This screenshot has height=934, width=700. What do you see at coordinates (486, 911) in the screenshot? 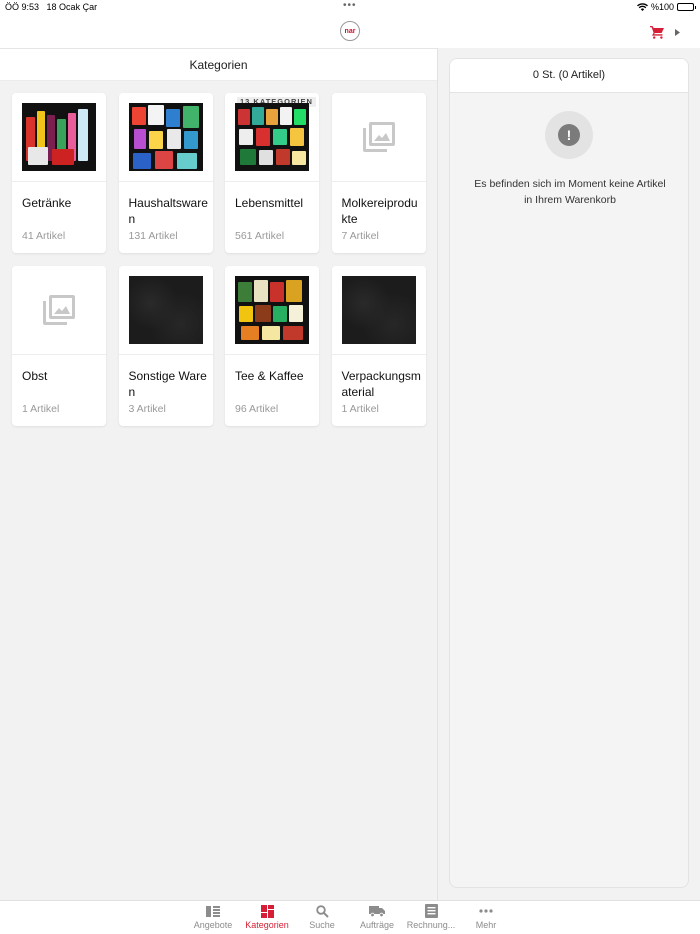
I see `more-icon` at bounding box center [486, 911].